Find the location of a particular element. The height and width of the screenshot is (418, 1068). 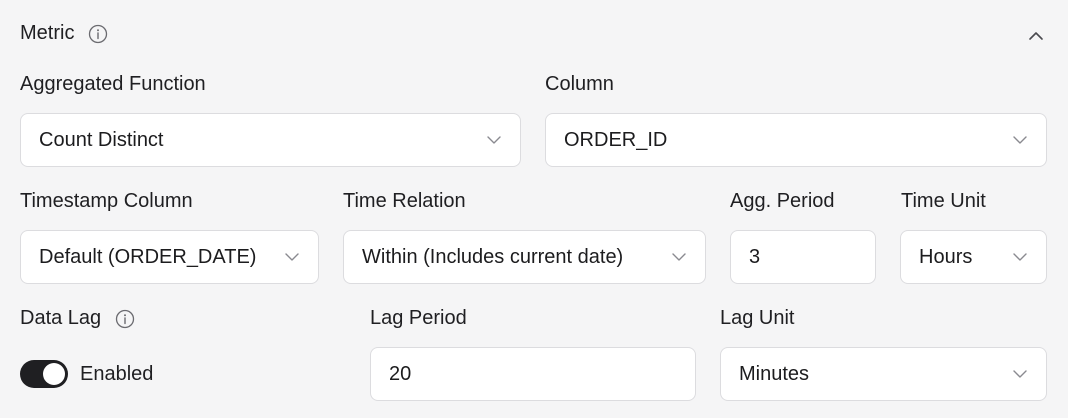

section-header: Metric is located at coordinates (64, 33).